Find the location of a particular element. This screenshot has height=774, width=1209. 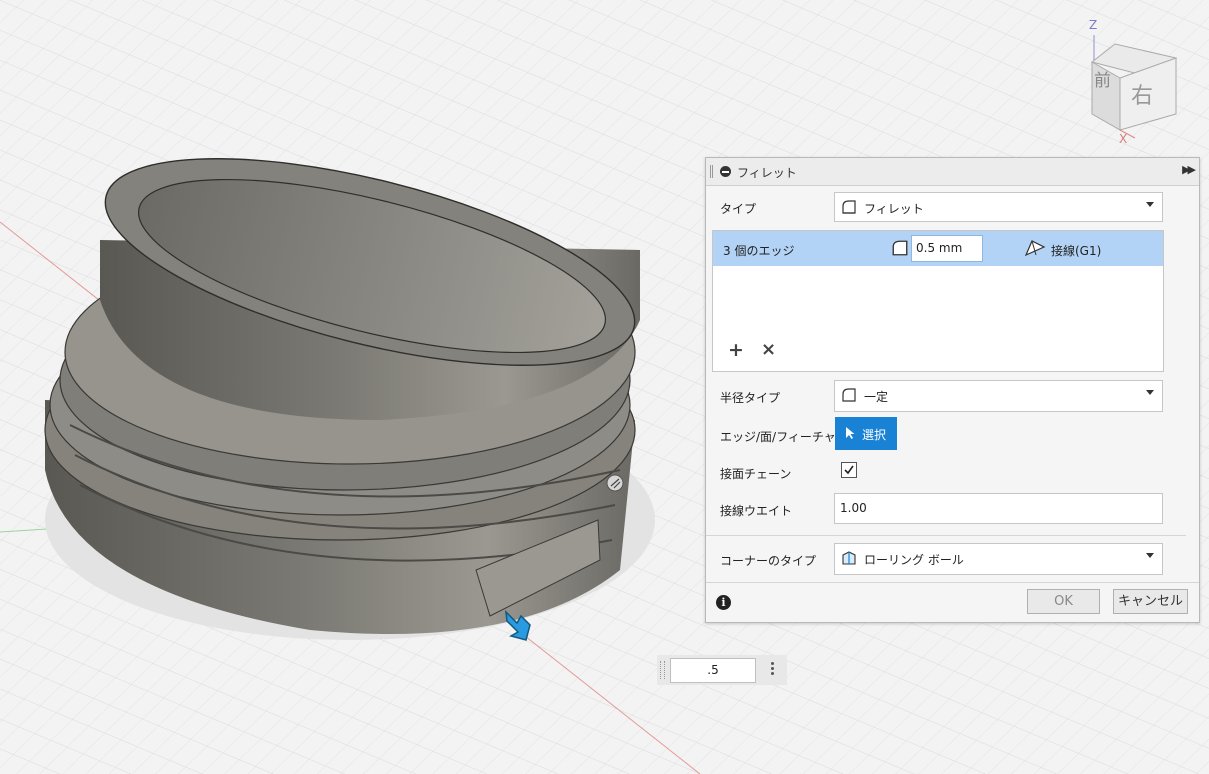

rolling-ball-icon is located at coordinates (849, 558).